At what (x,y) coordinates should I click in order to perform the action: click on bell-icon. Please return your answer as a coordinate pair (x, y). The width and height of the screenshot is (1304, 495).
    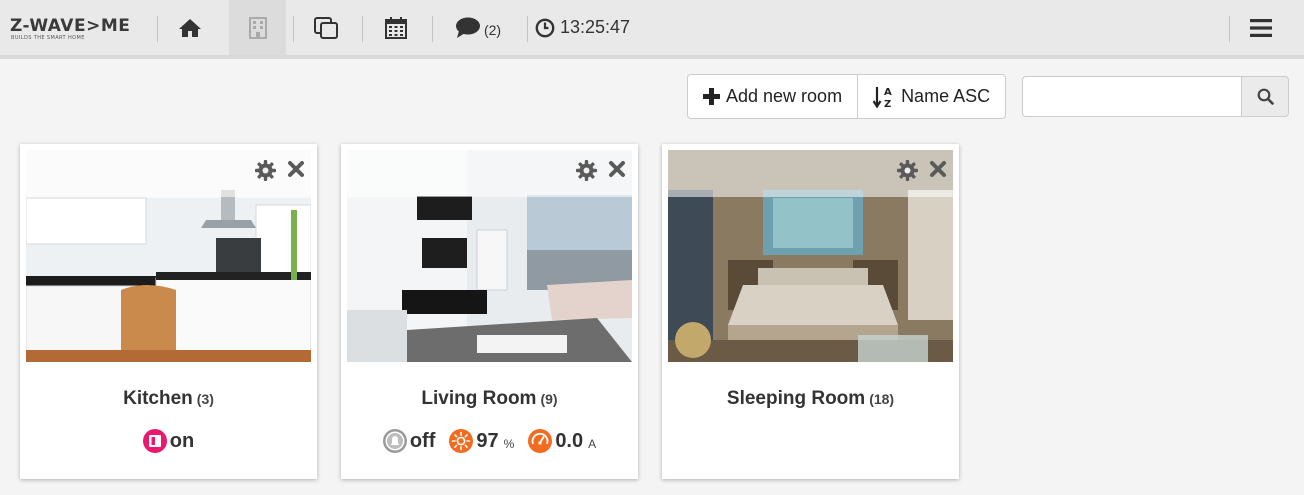
    Looking at the image, I should click on (394, 441).